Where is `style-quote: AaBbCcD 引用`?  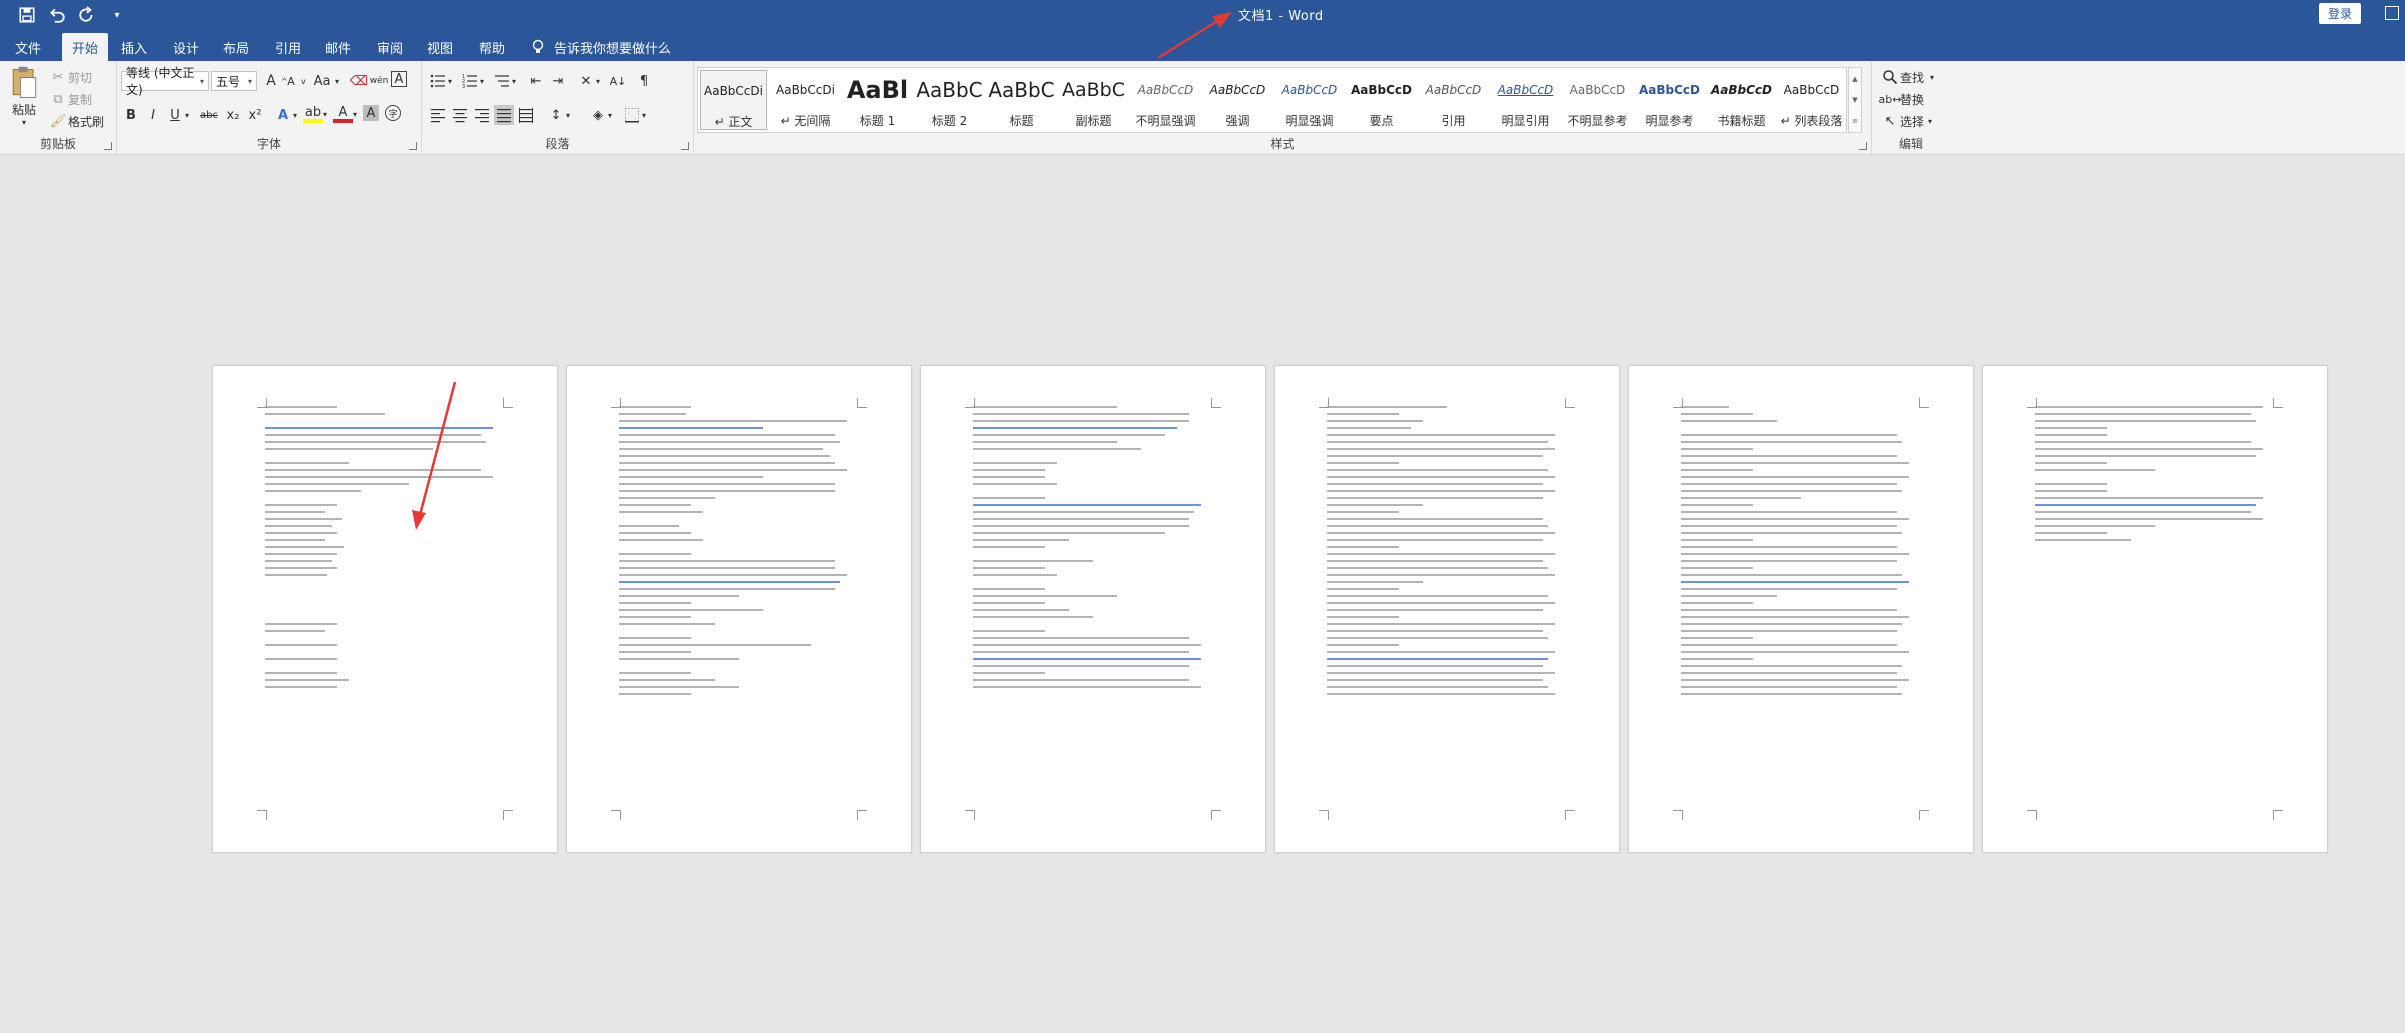
style-quote: AaBbCcD 引用 is located at coordinates (1453, 100).